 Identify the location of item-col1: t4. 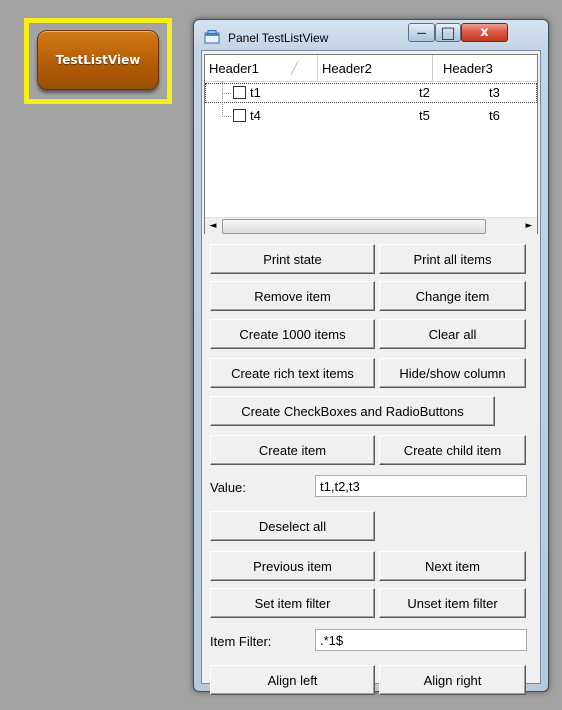
(255, 115).